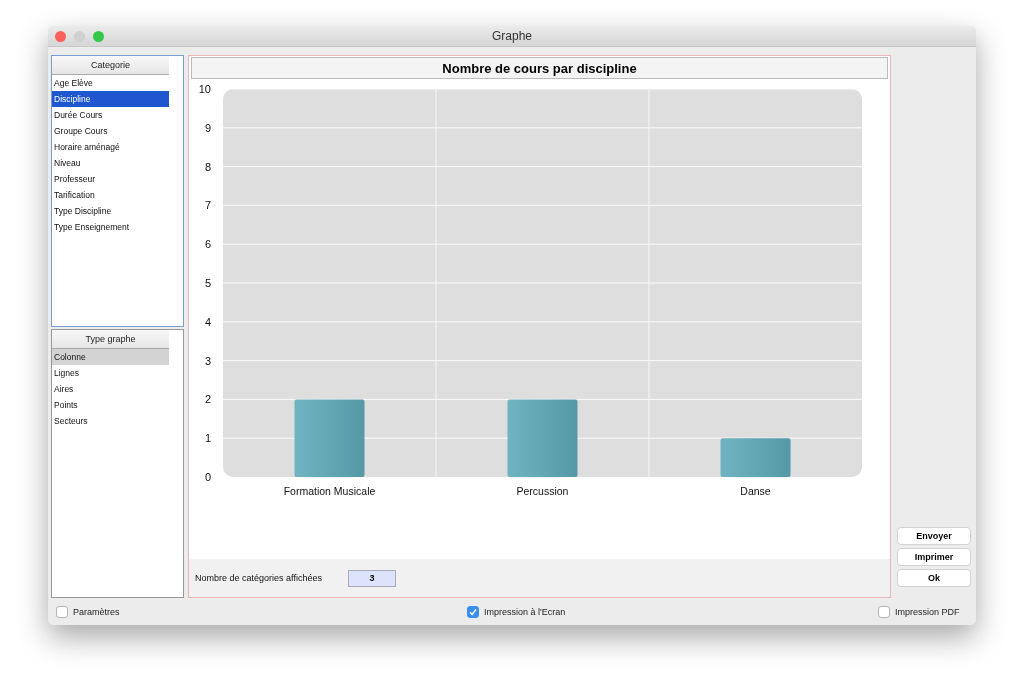 This screenshot has width=1024, height=694. What do you see at coordinates (110, 131) in the screenshot?
I see `list-item: Groupe Cours` at bounding box center [110, 131].